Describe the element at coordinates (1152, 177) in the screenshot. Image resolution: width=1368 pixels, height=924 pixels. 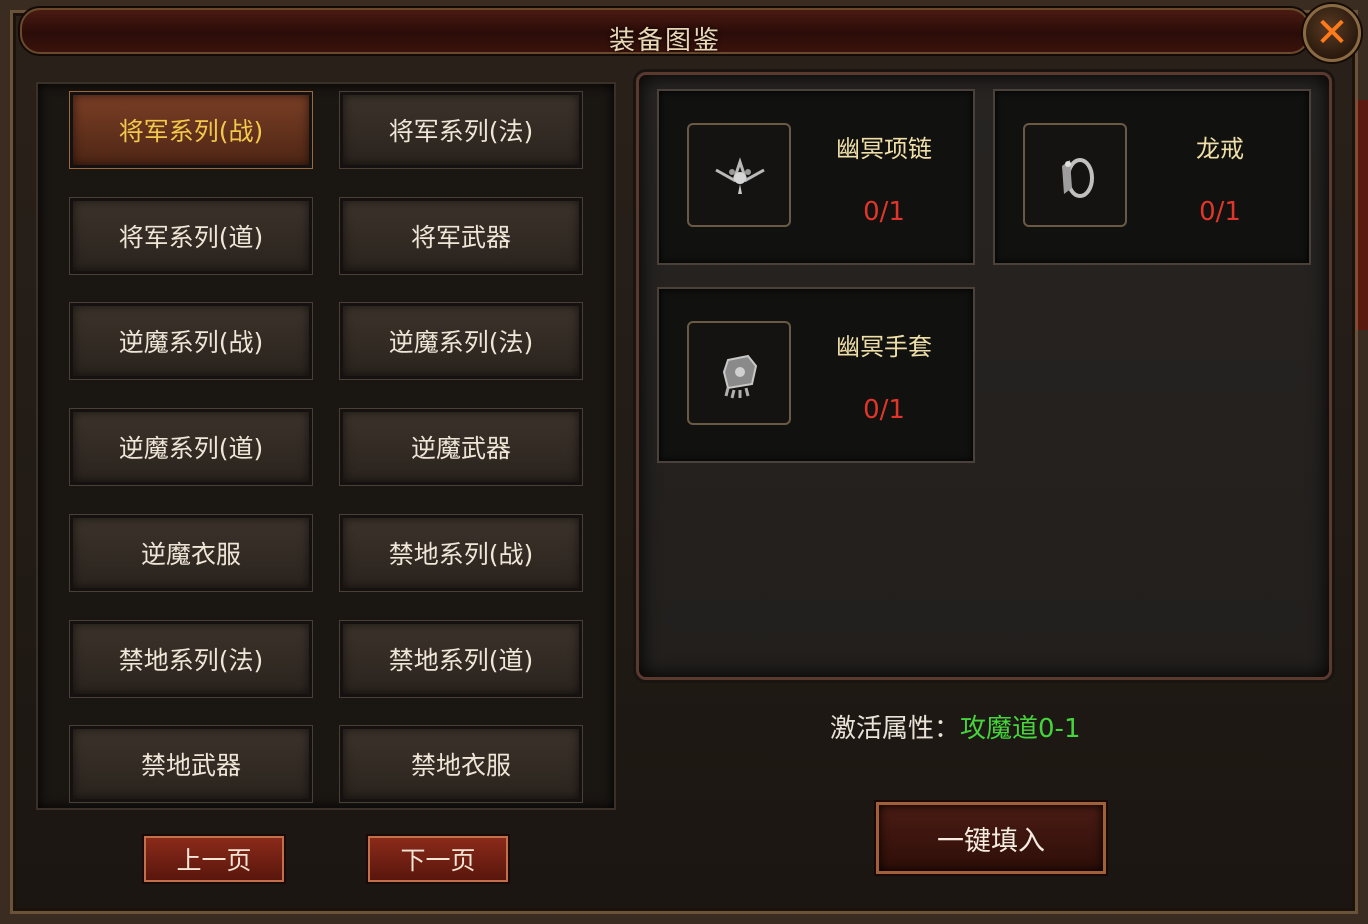
I see `item-card: 龙戒 0/1` at that location.